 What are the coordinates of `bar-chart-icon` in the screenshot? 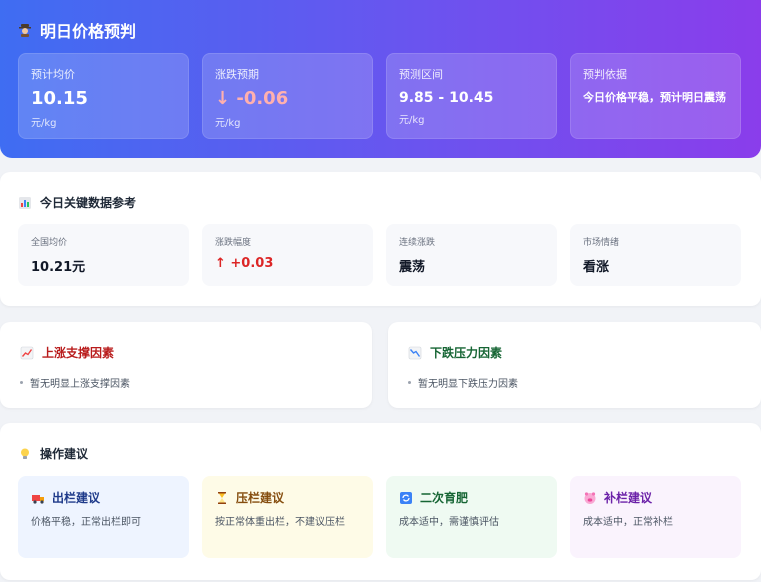 It's located at (25, 203).